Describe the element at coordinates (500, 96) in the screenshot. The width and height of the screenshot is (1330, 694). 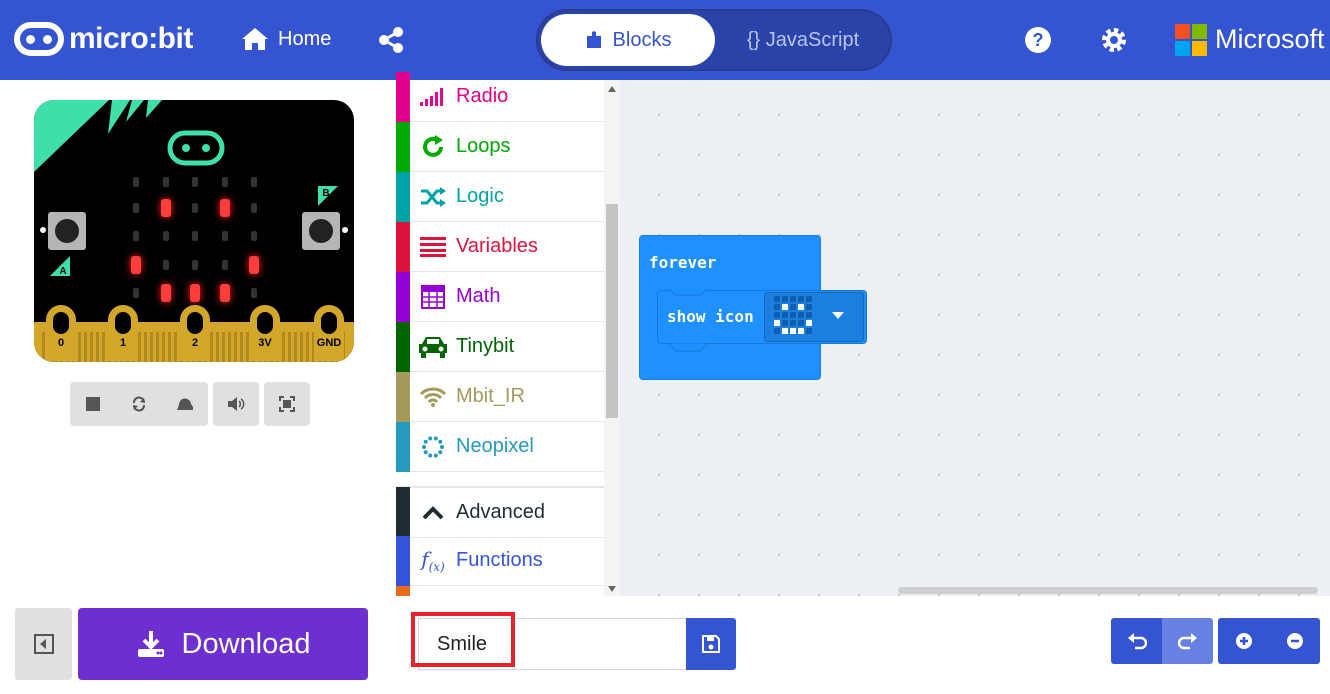
I see `toolbox-radio: Radio` at that location.